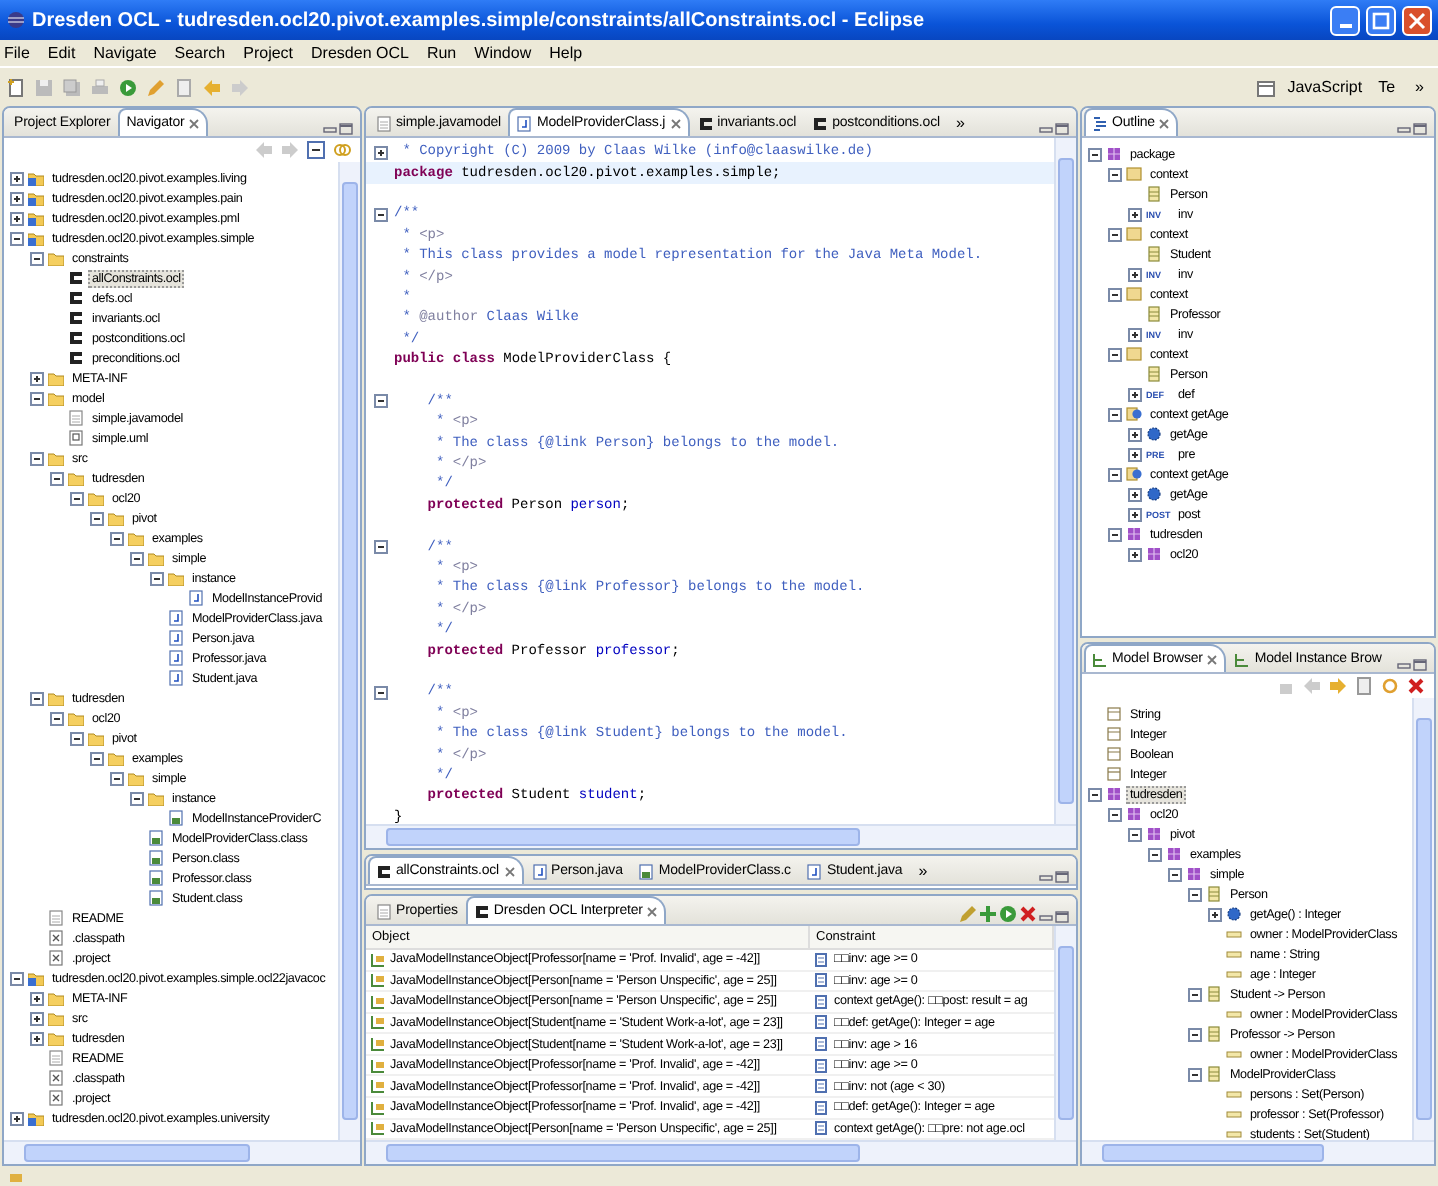 The width and height of the screenshot is (1438, 1186). What do you see at coordinates (61, 53) in the screenshot?
I see `menu-item: Edit` at bounding box center [61, 53].